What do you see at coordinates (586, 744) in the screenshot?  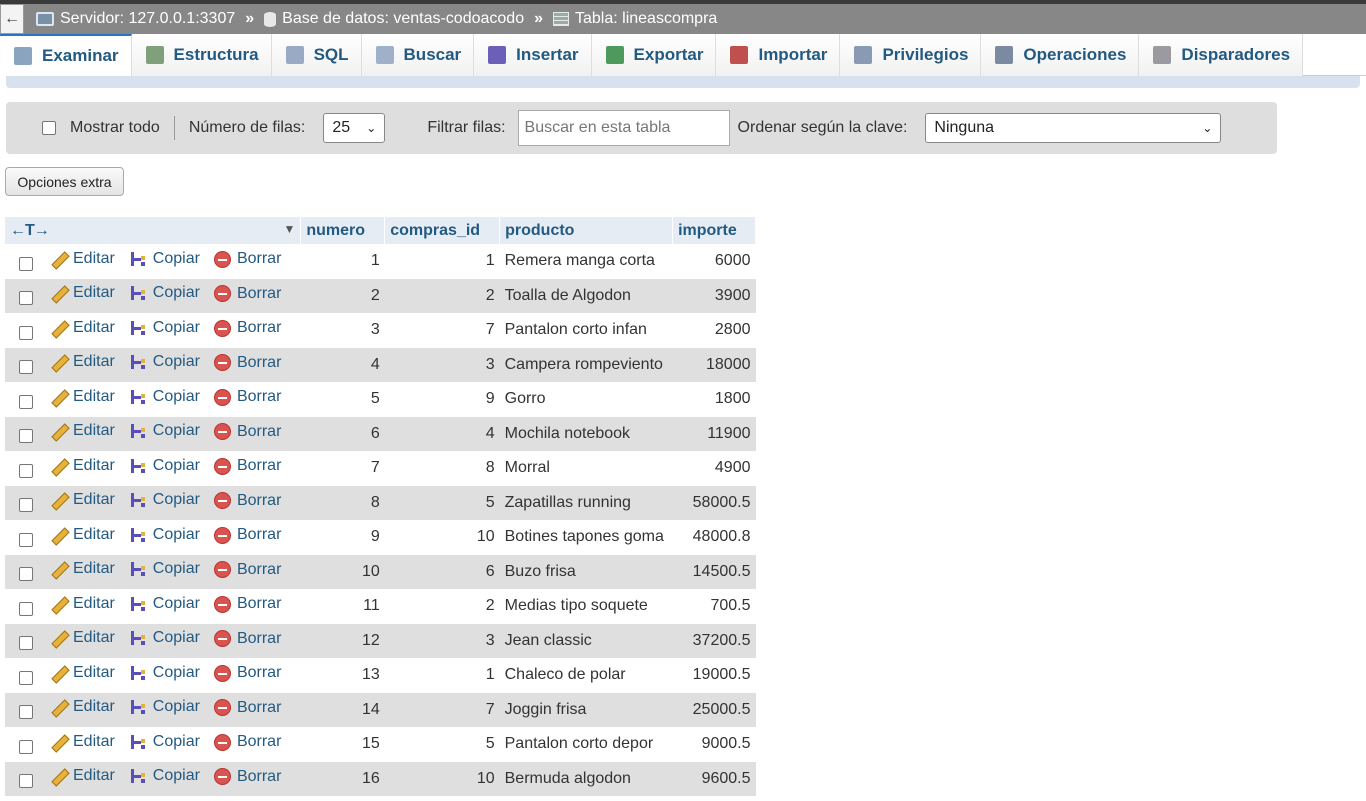 I see `cell-producto: Pantalon corto depor` at bounding box center [586, 744].